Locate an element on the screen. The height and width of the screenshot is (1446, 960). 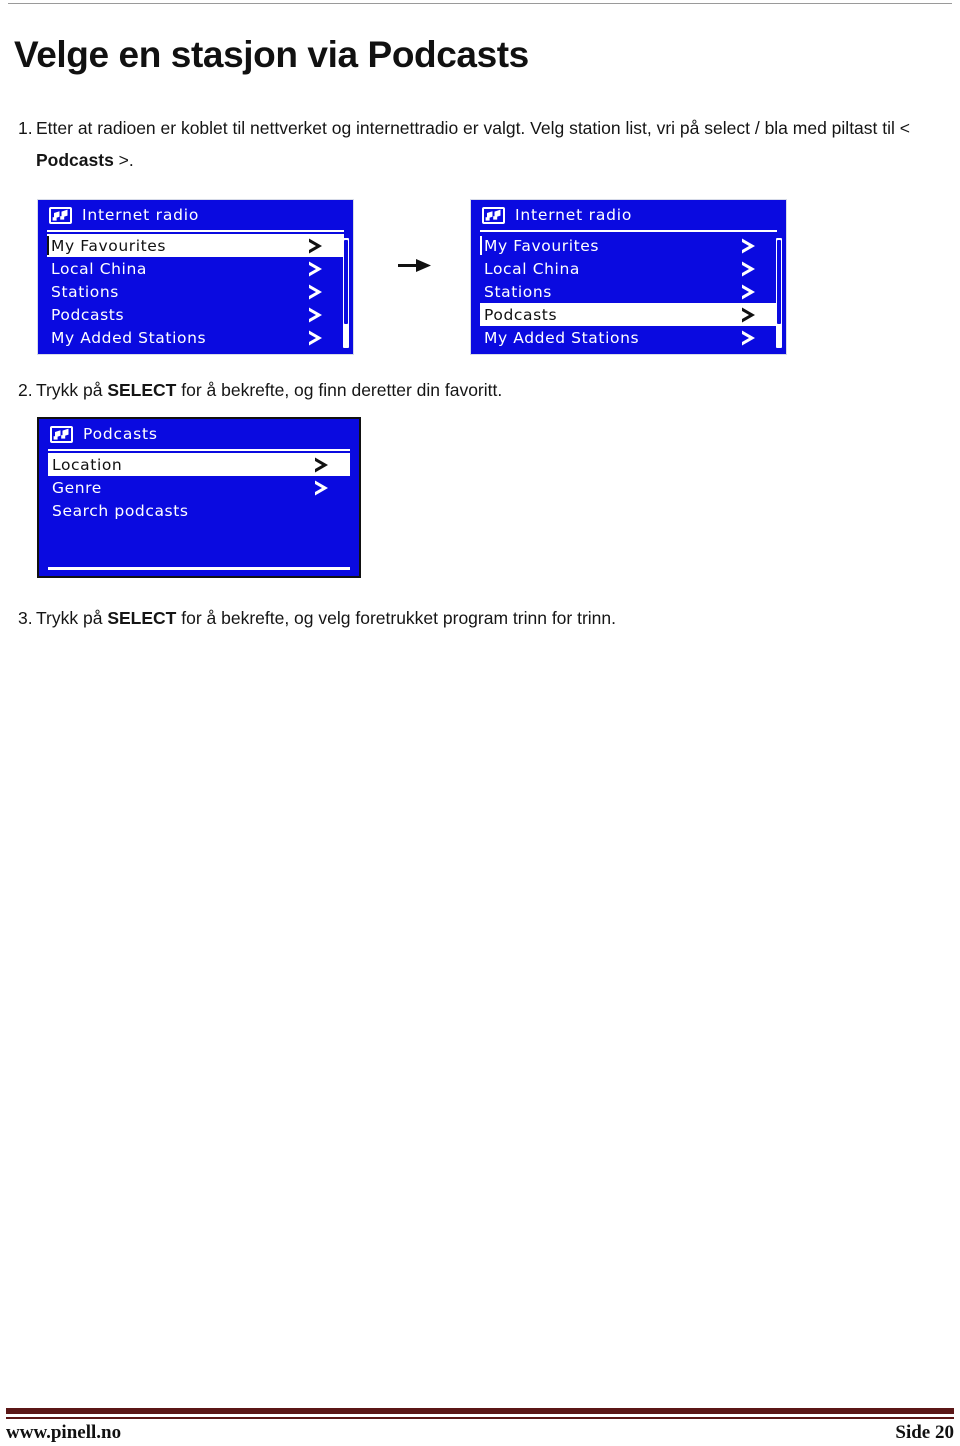
footer-rule-thick is located at coordinates (480, 1411).